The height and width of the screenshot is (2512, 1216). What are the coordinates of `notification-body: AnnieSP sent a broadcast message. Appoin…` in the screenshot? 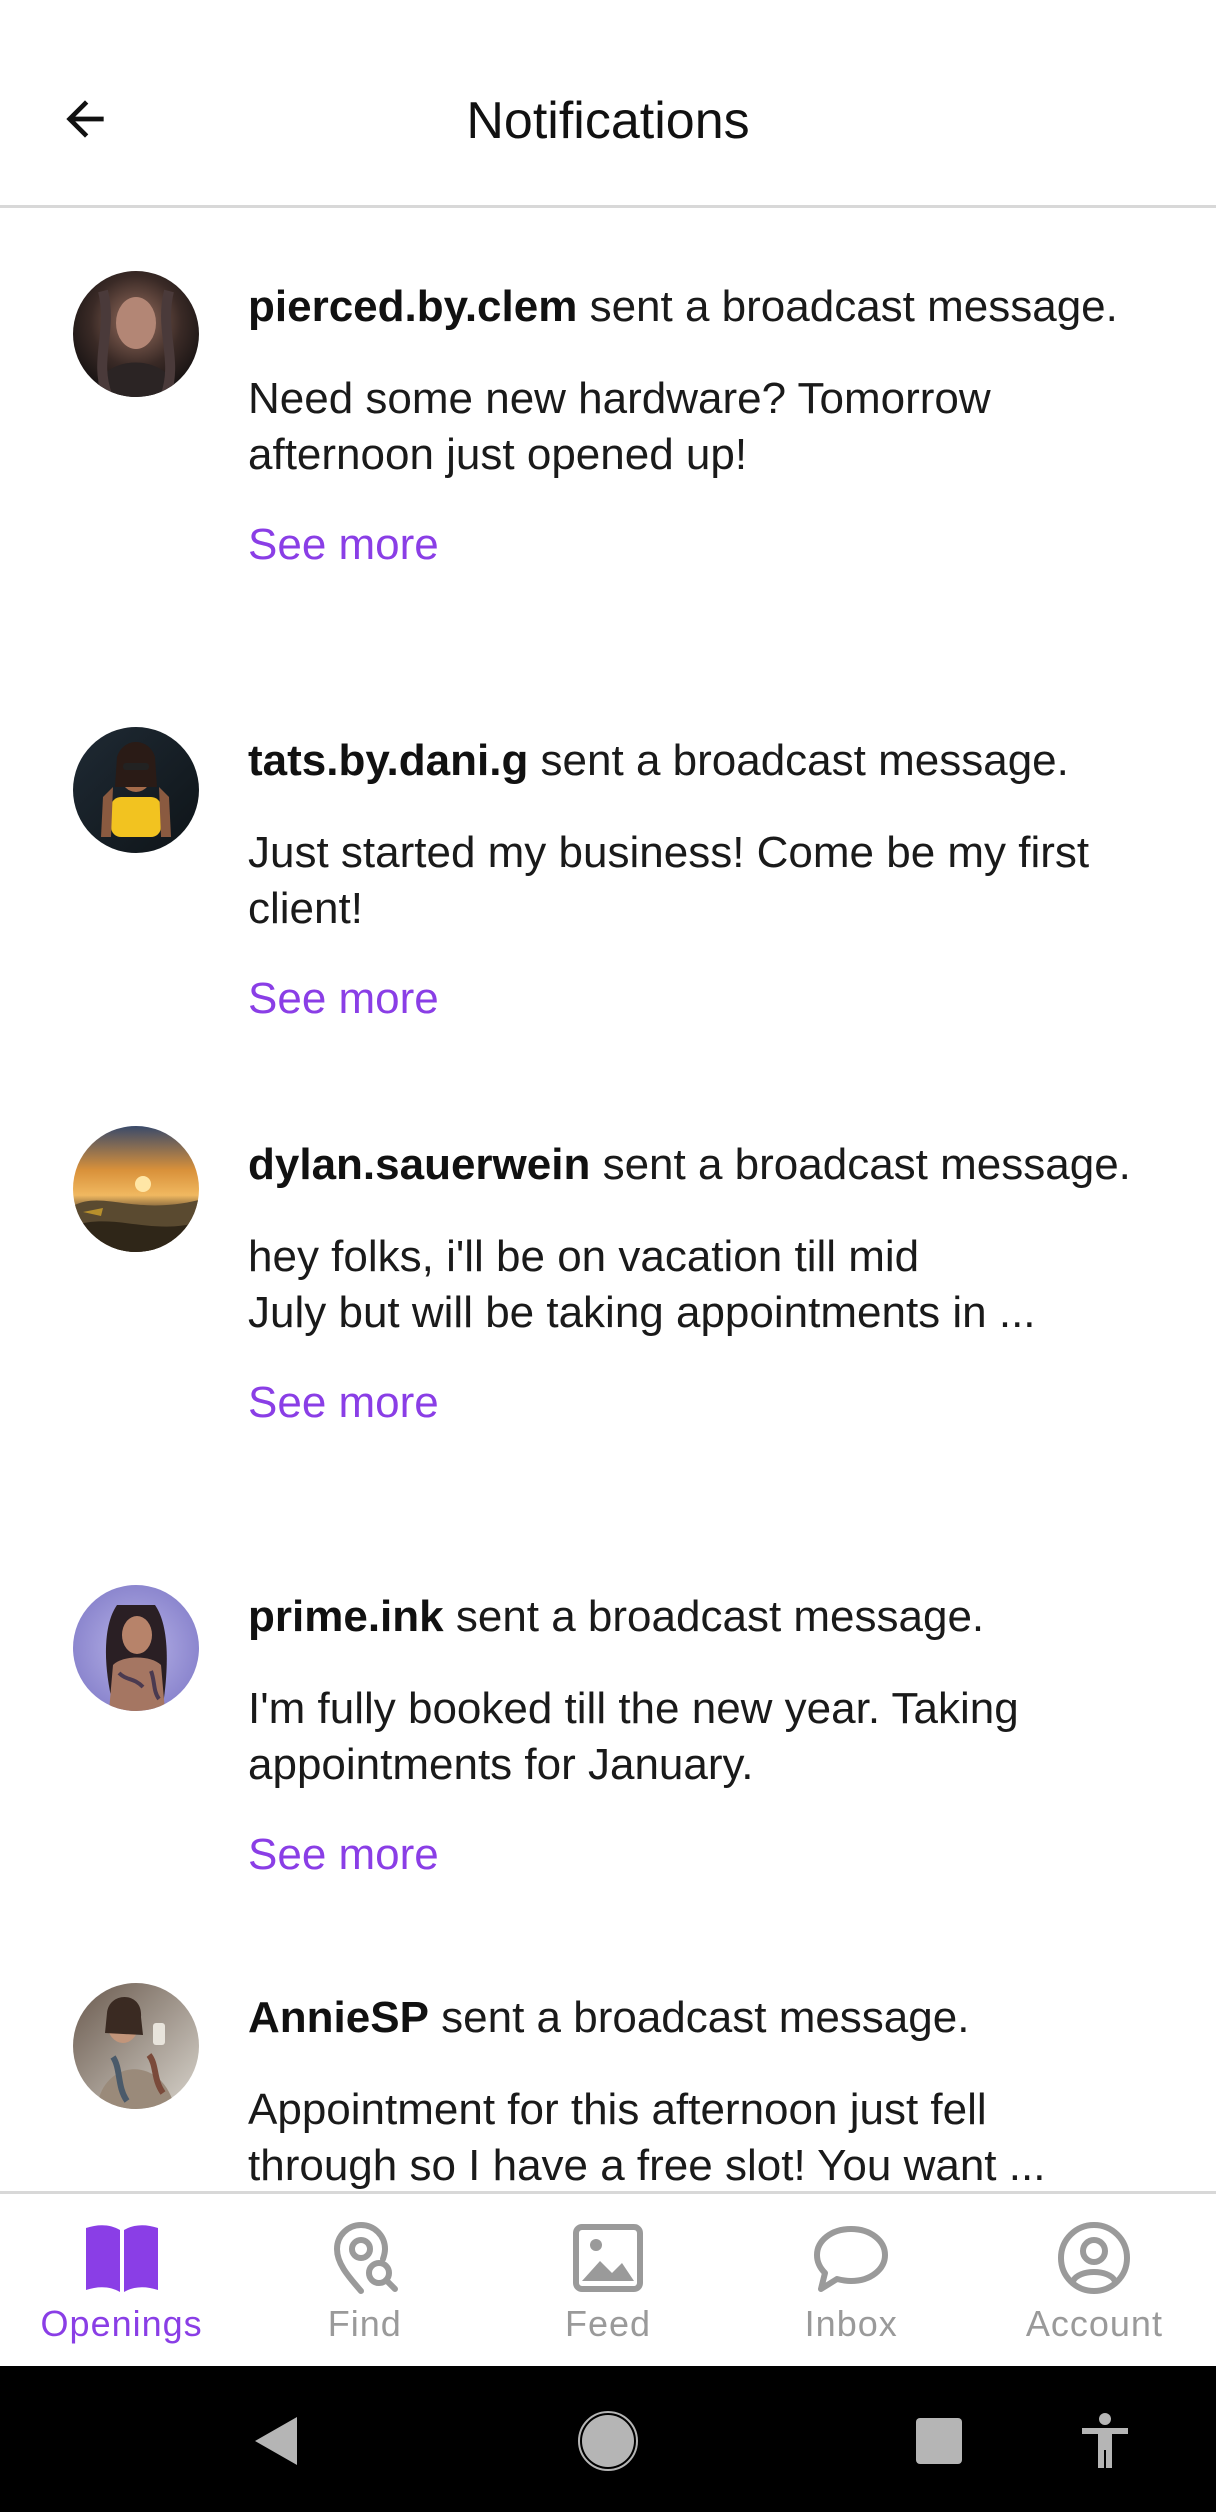 It's located at (703, 2090).